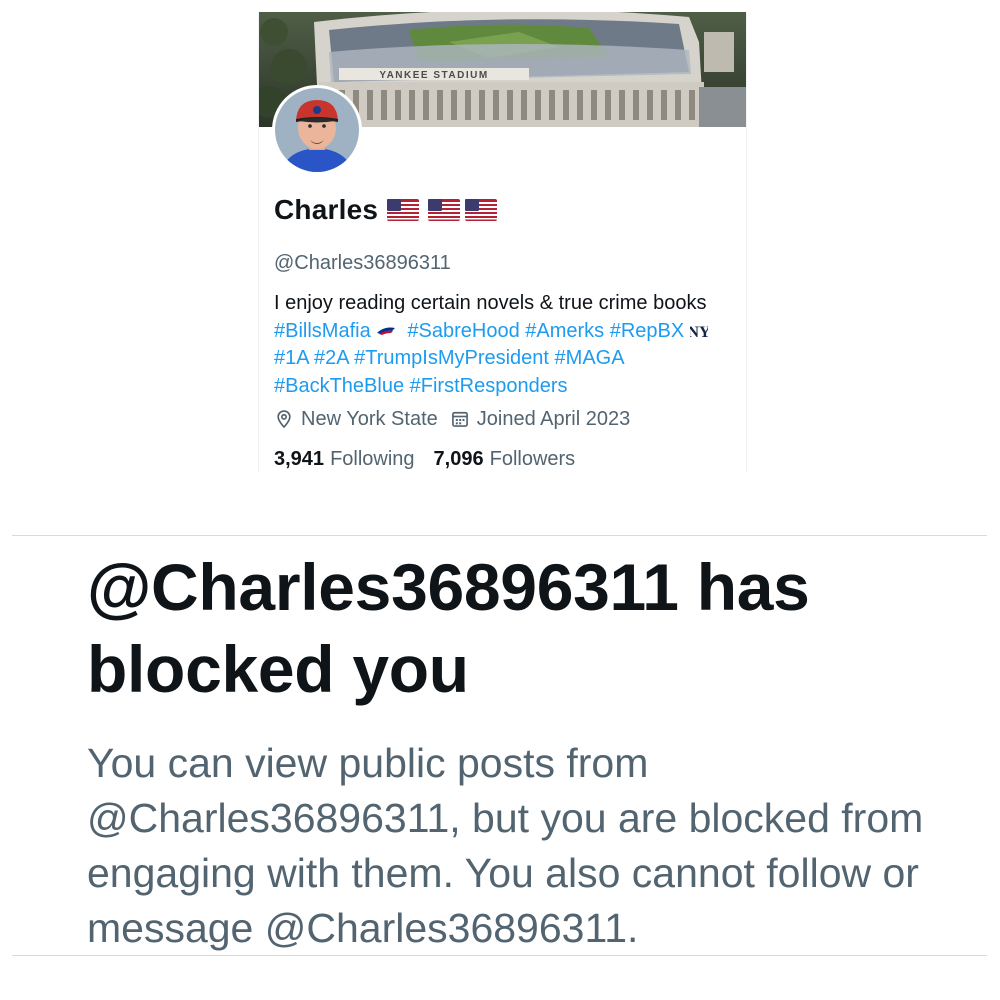  I want to click on location: New York State, so click(356, 419).